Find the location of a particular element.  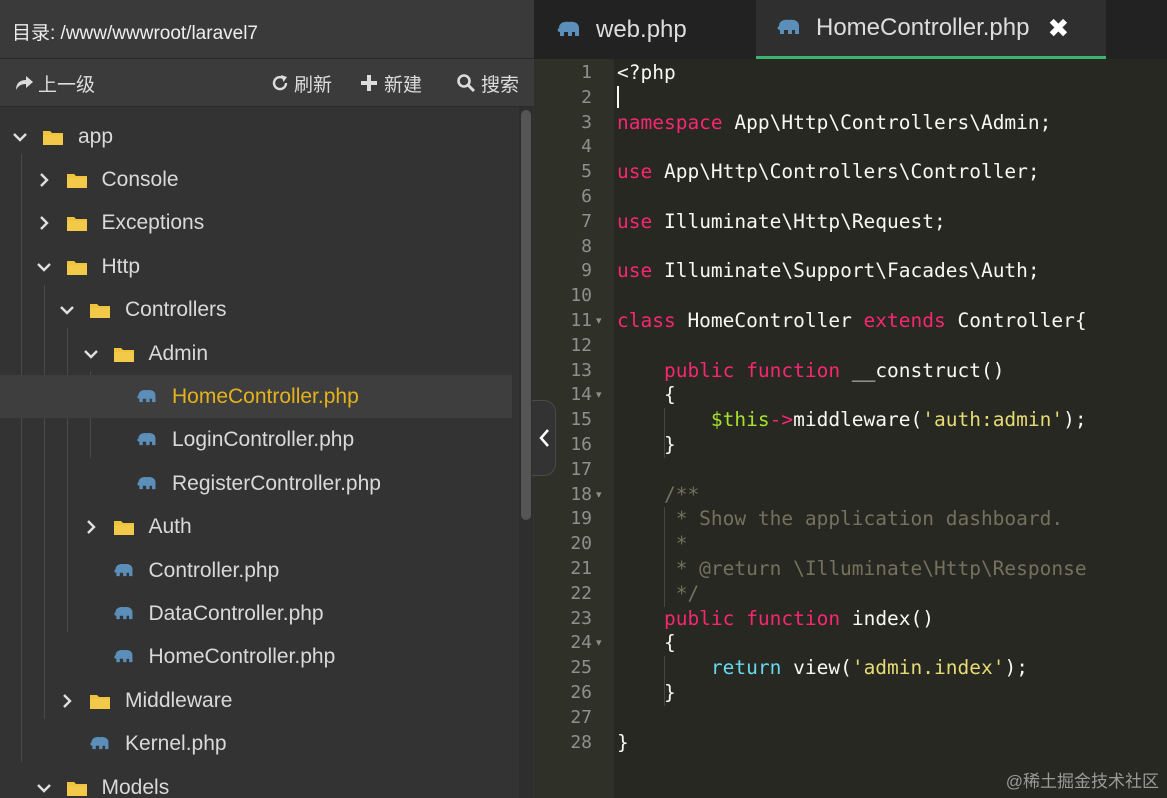

line-number: 28 is located at coordinates (581, 742).